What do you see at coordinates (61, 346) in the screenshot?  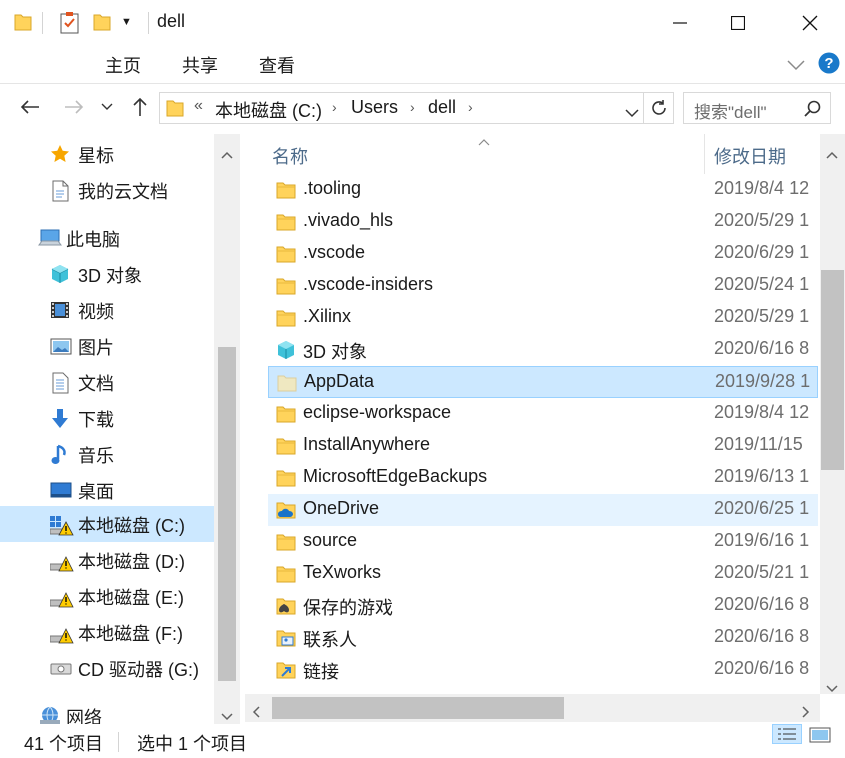 I see `pictures-icon` at bounding box center [61, 346].